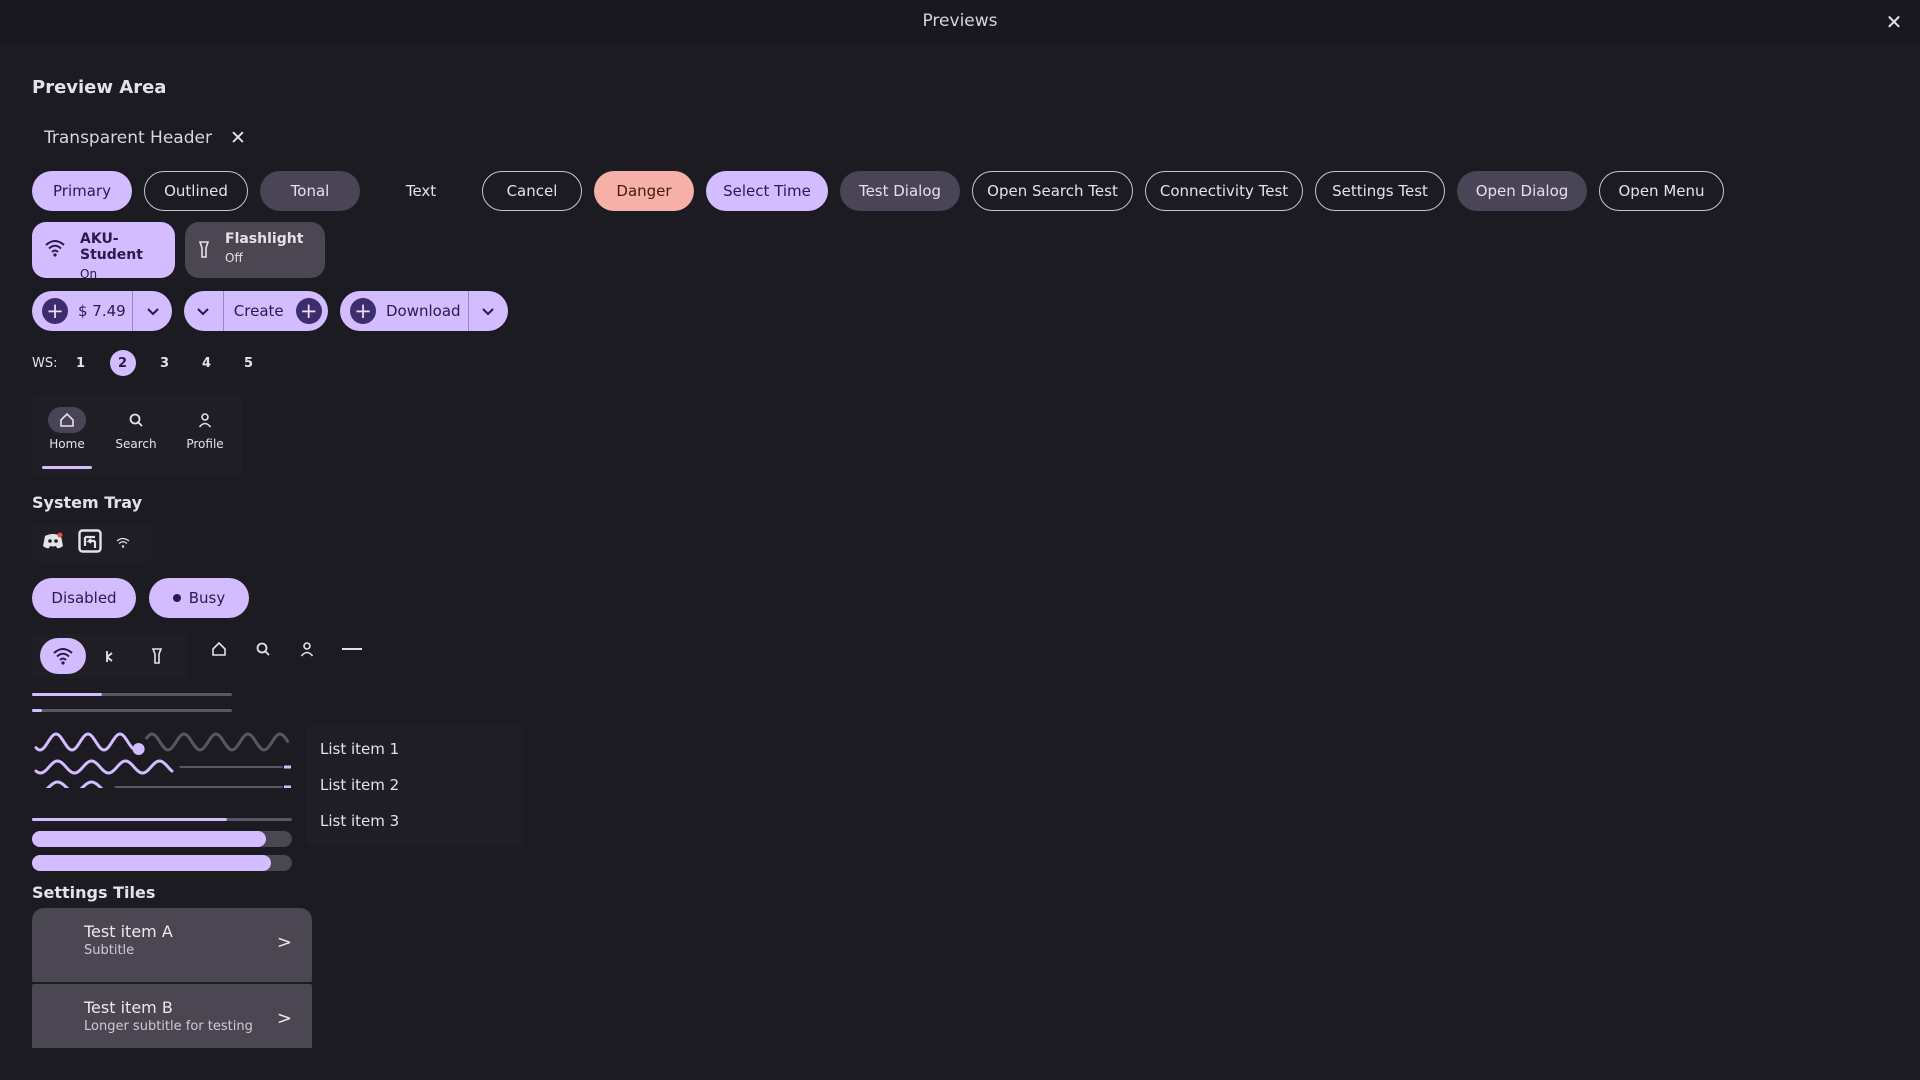 The height and width of the screenshot is (1080, 1920). I want to click on workspace-label: WS:, so click(45, 363).